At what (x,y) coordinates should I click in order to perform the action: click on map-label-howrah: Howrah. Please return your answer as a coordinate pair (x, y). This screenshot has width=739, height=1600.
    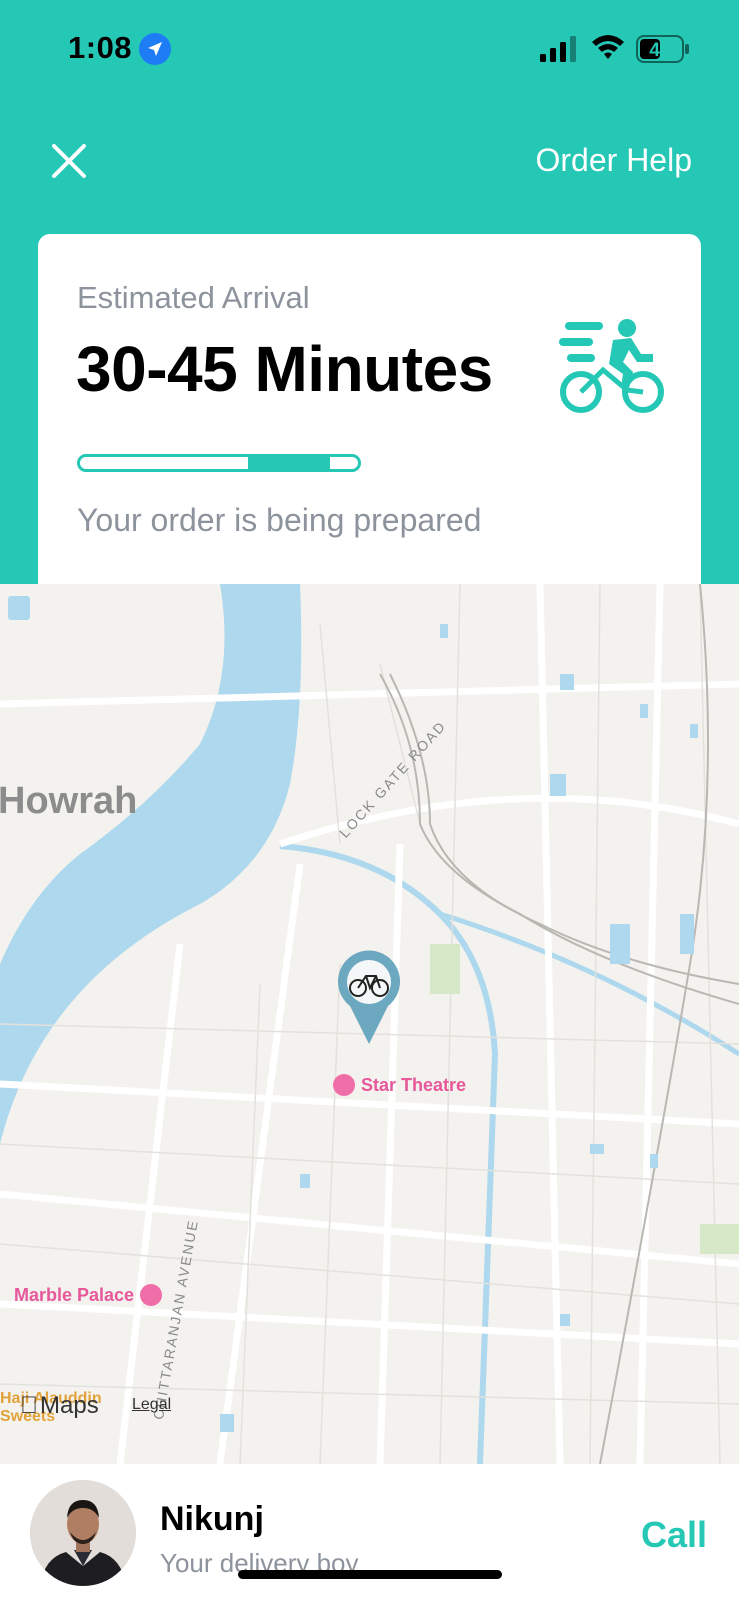
    Looking at the image, I should click on (69, 801).